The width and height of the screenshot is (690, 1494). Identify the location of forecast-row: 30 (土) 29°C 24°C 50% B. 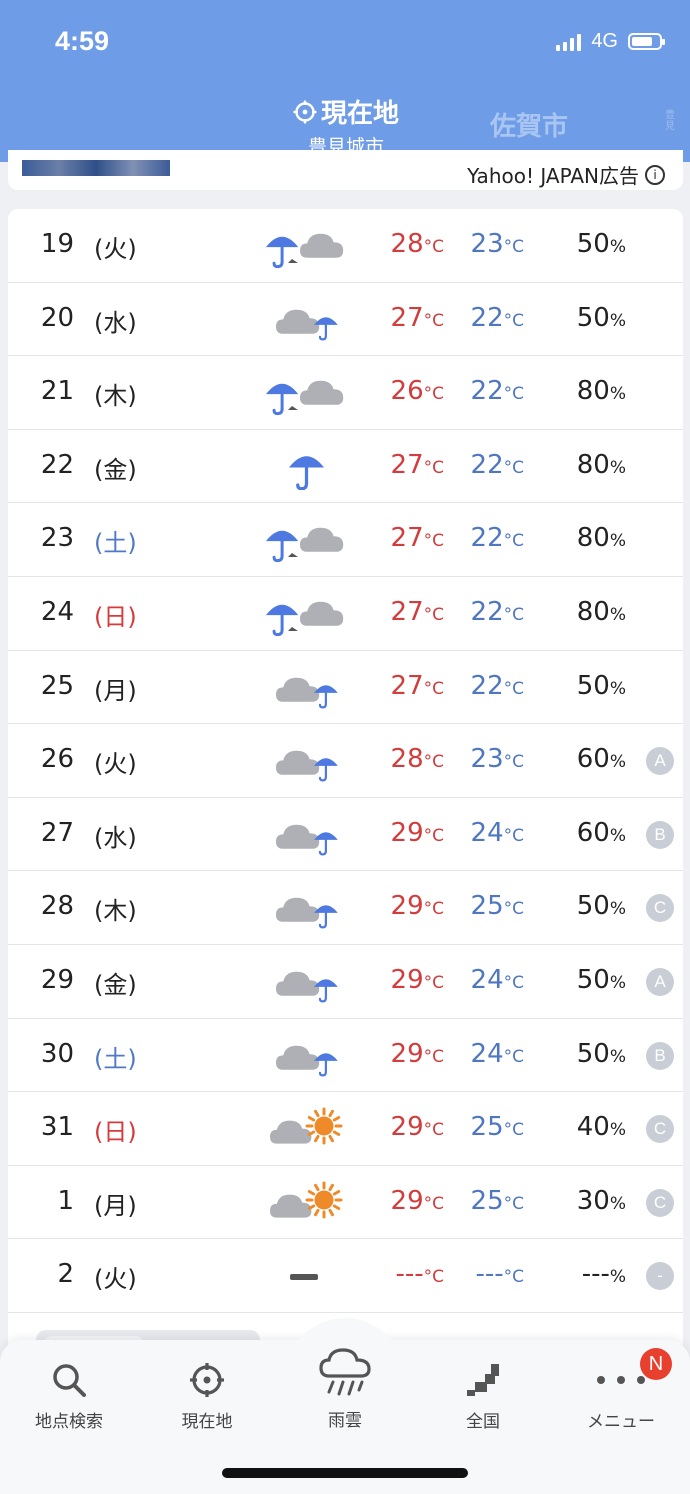
(345, 1056).